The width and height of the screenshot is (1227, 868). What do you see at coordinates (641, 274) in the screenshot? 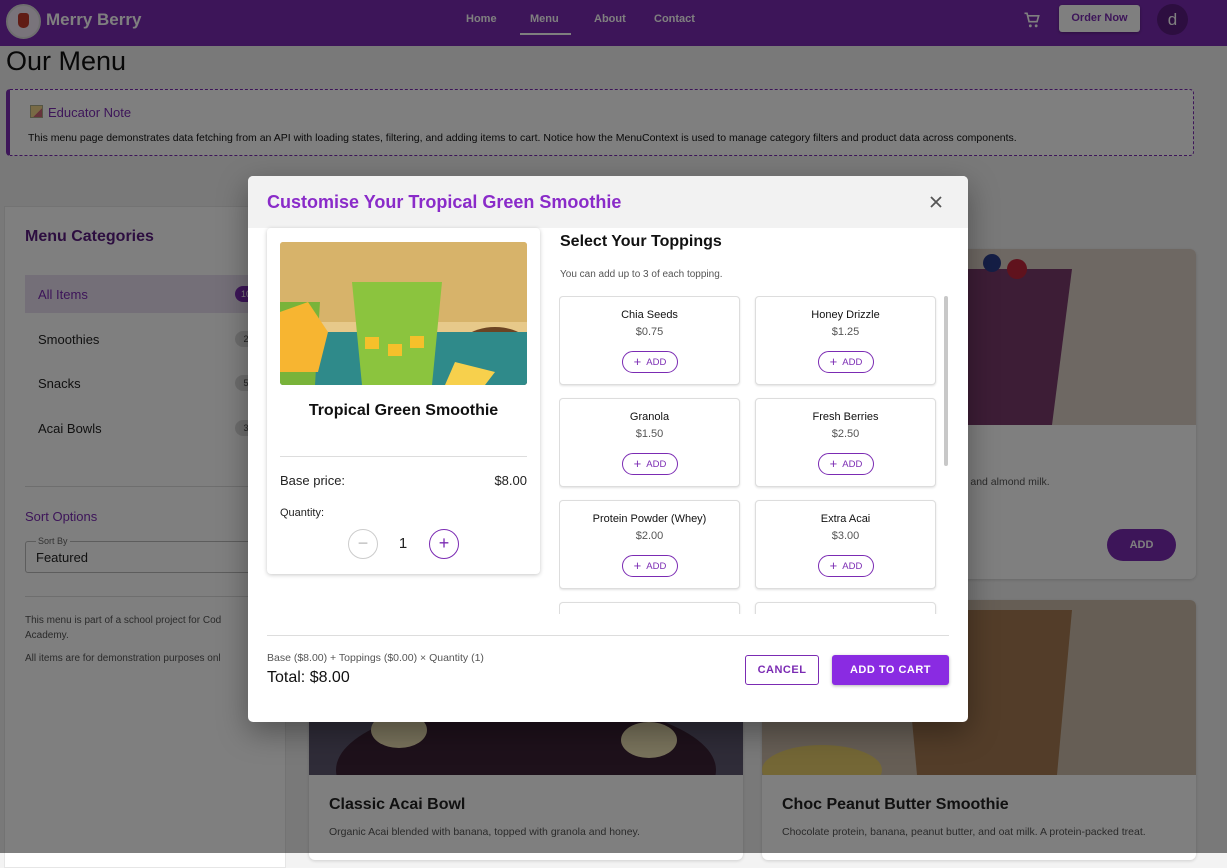
I see `toppings-subtitle: You can add up to 3 of each topping.` at bounding box center [641, 274].